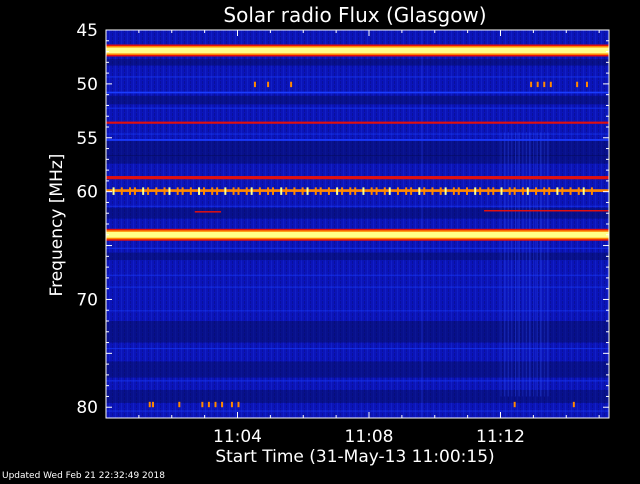 Image resolution: width=640 pixels, height=484 pixels. I want to click on y-tick-label: 50, so click(87, 85).